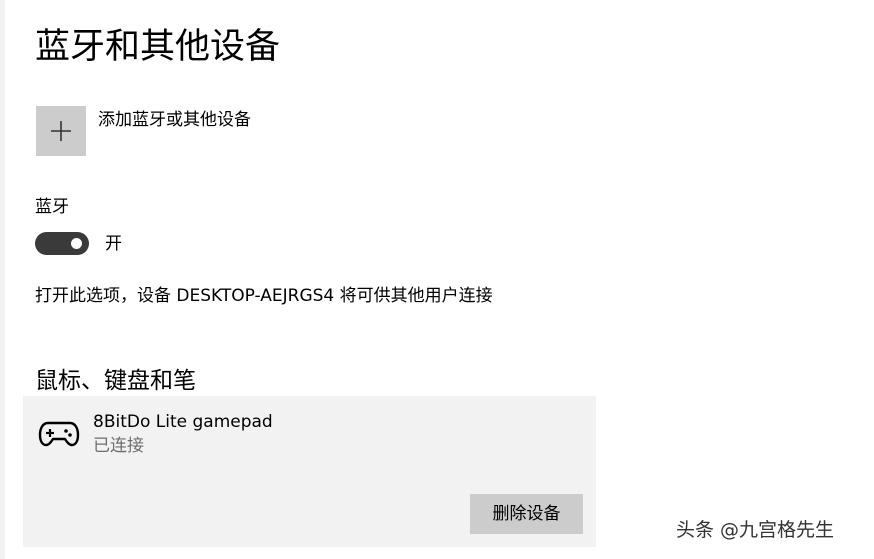 The height and width of the screenshot is (559, 874). Describe the element at coordinates (526, 514) in the screenshot. I see `remove-device-button: 删除设备` at that location.